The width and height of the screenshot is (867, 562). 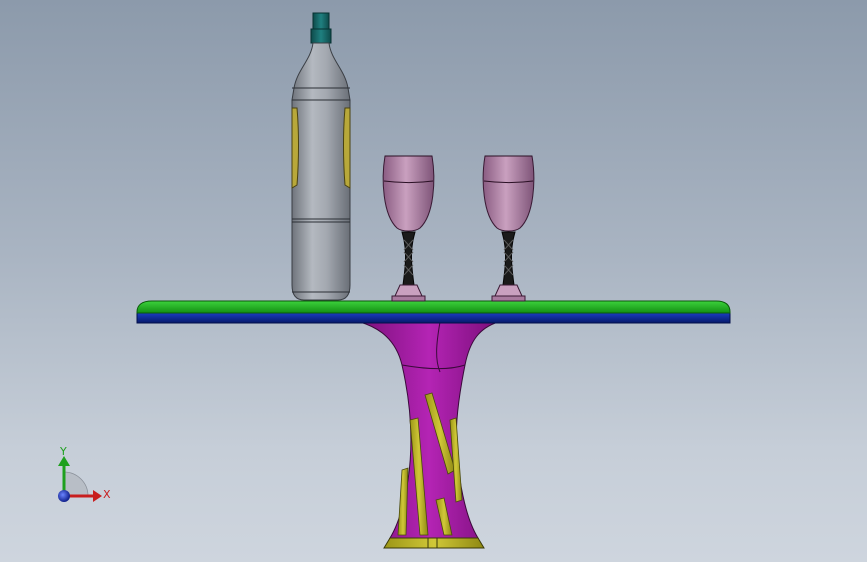 What do you see at coordinates (508, 228) in the screenshot?
I see `wine-glass-right` at bounding box center [508, 228].